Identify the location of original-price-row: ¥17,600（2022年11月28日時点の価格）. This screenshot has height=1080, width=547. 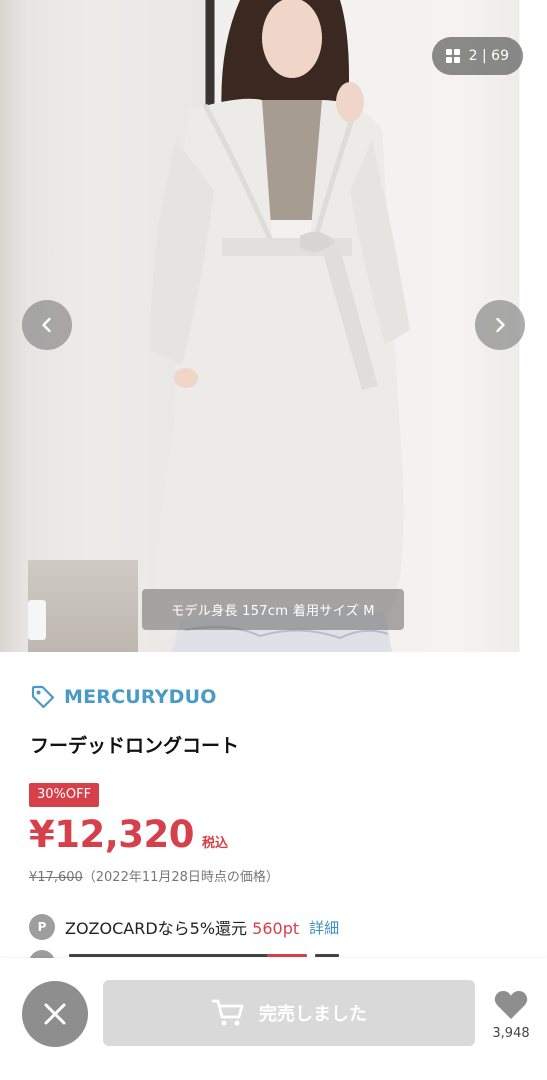
(154, 875).